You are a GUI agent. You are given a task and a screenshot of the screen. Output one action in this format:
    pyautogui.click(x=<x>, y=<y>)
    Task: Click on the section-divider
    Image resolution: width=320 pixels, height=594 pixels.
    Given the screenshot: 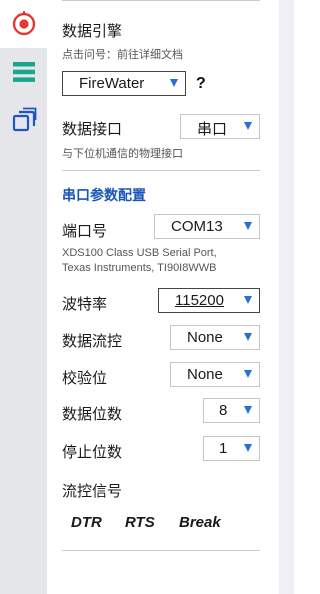 What is the action you would take?
    pyautogui.click(x=161, y=170)
    